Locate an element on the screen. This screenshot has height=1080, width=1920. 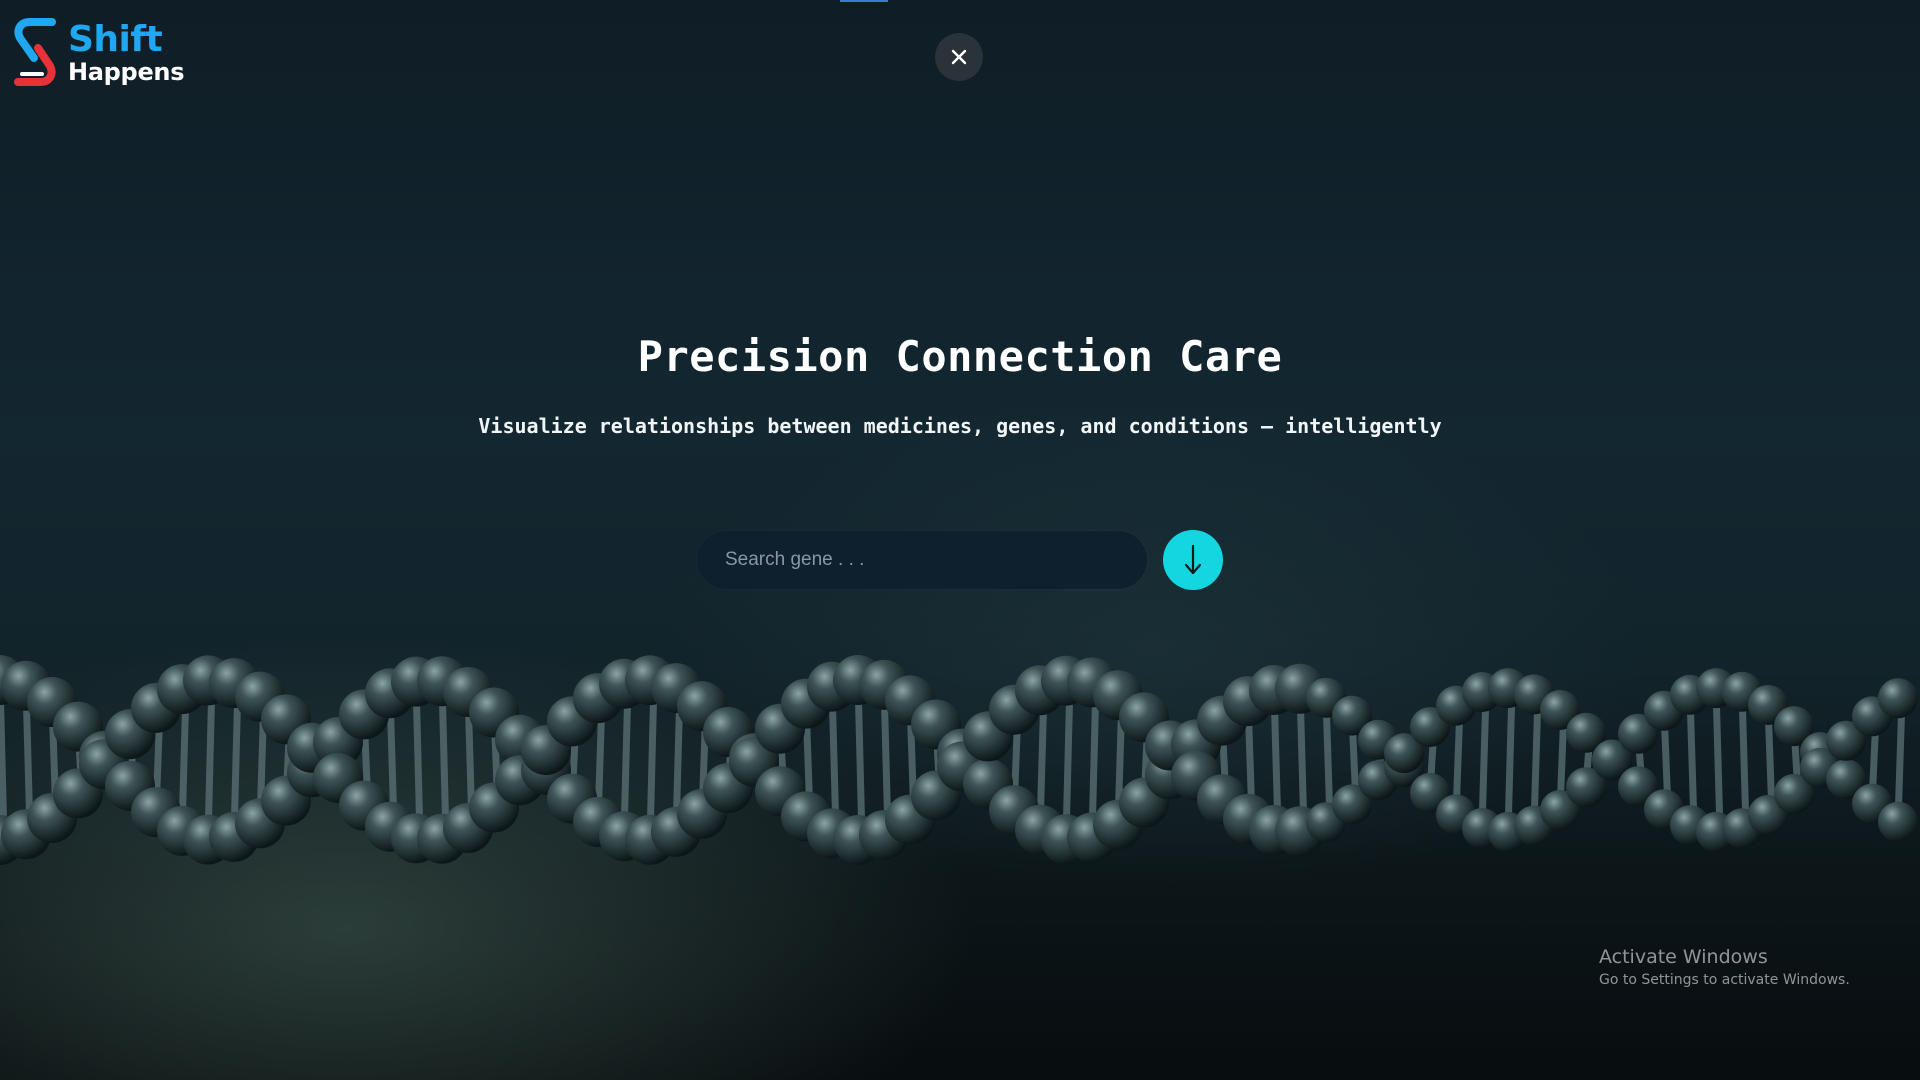
watermark-subtitle: Go to Settings to activate Windows. is located at coordinates (1724, 980).